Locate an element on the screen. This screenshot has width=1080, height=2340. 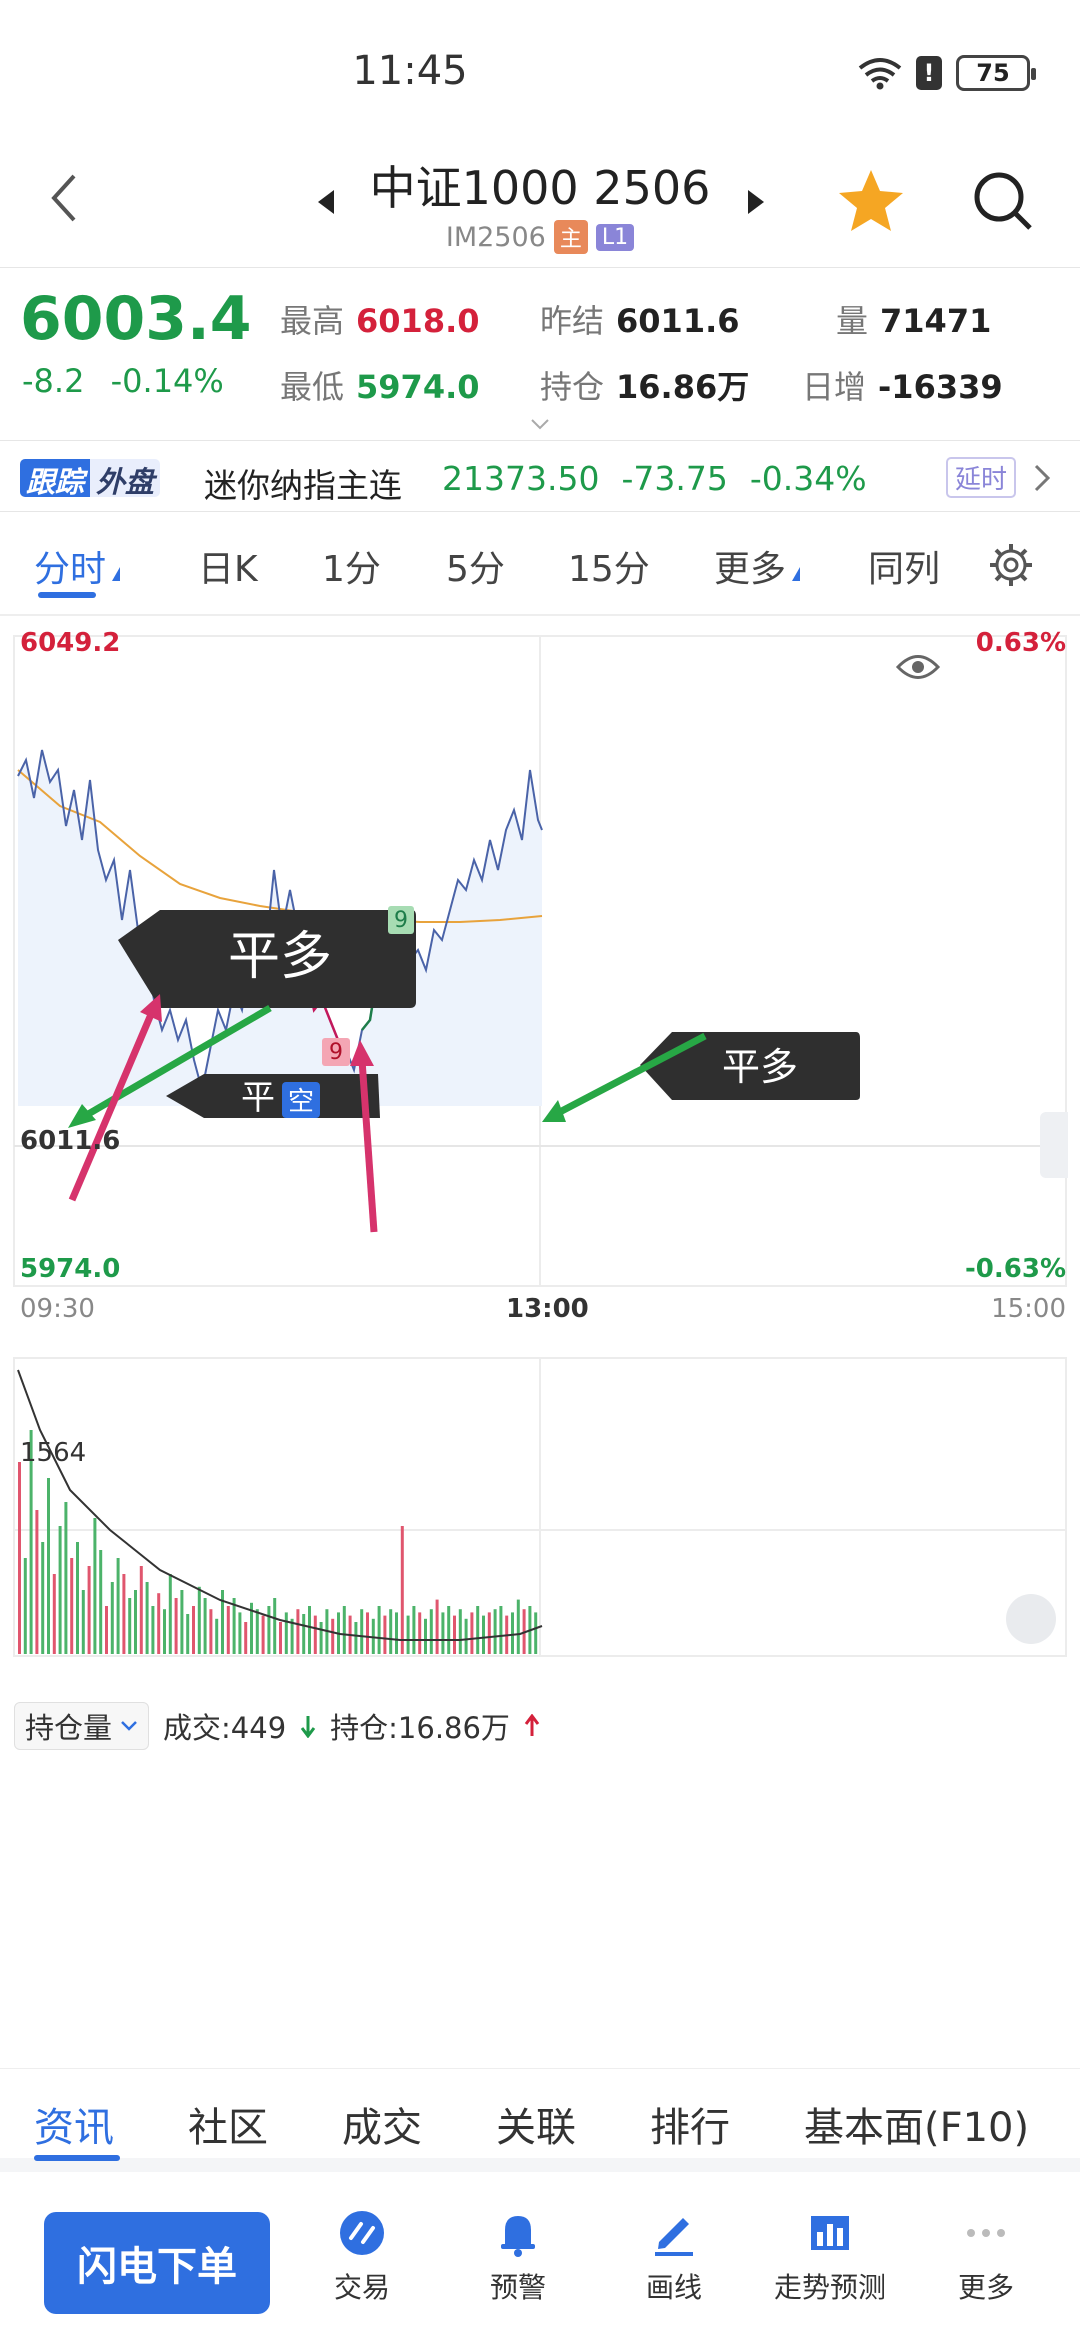
high-label: 最高 is located at coordinates (312, 321).